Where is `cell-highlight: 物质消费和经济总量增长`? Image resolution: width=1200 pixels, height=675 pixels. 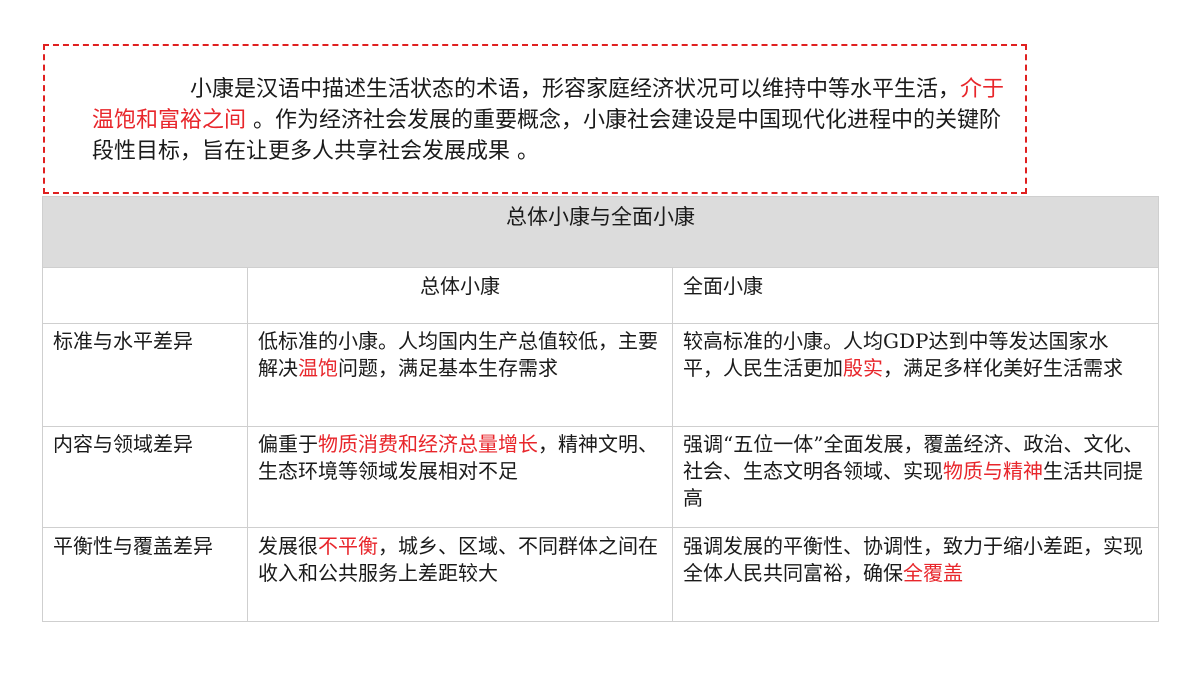 cell-highlight: 物质消费和经济总量增长 is located at coordinates (428, 444).